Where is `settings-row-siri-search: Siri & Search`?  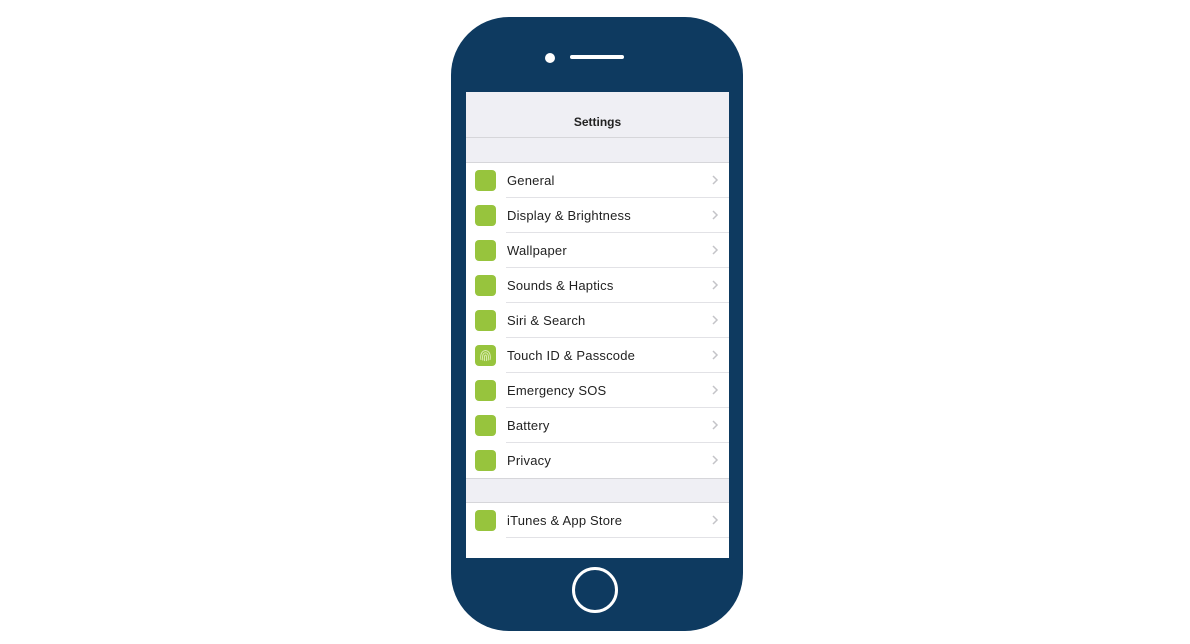 settings-row-siri-search: Siri & Search is located at coordinates (597, 320).